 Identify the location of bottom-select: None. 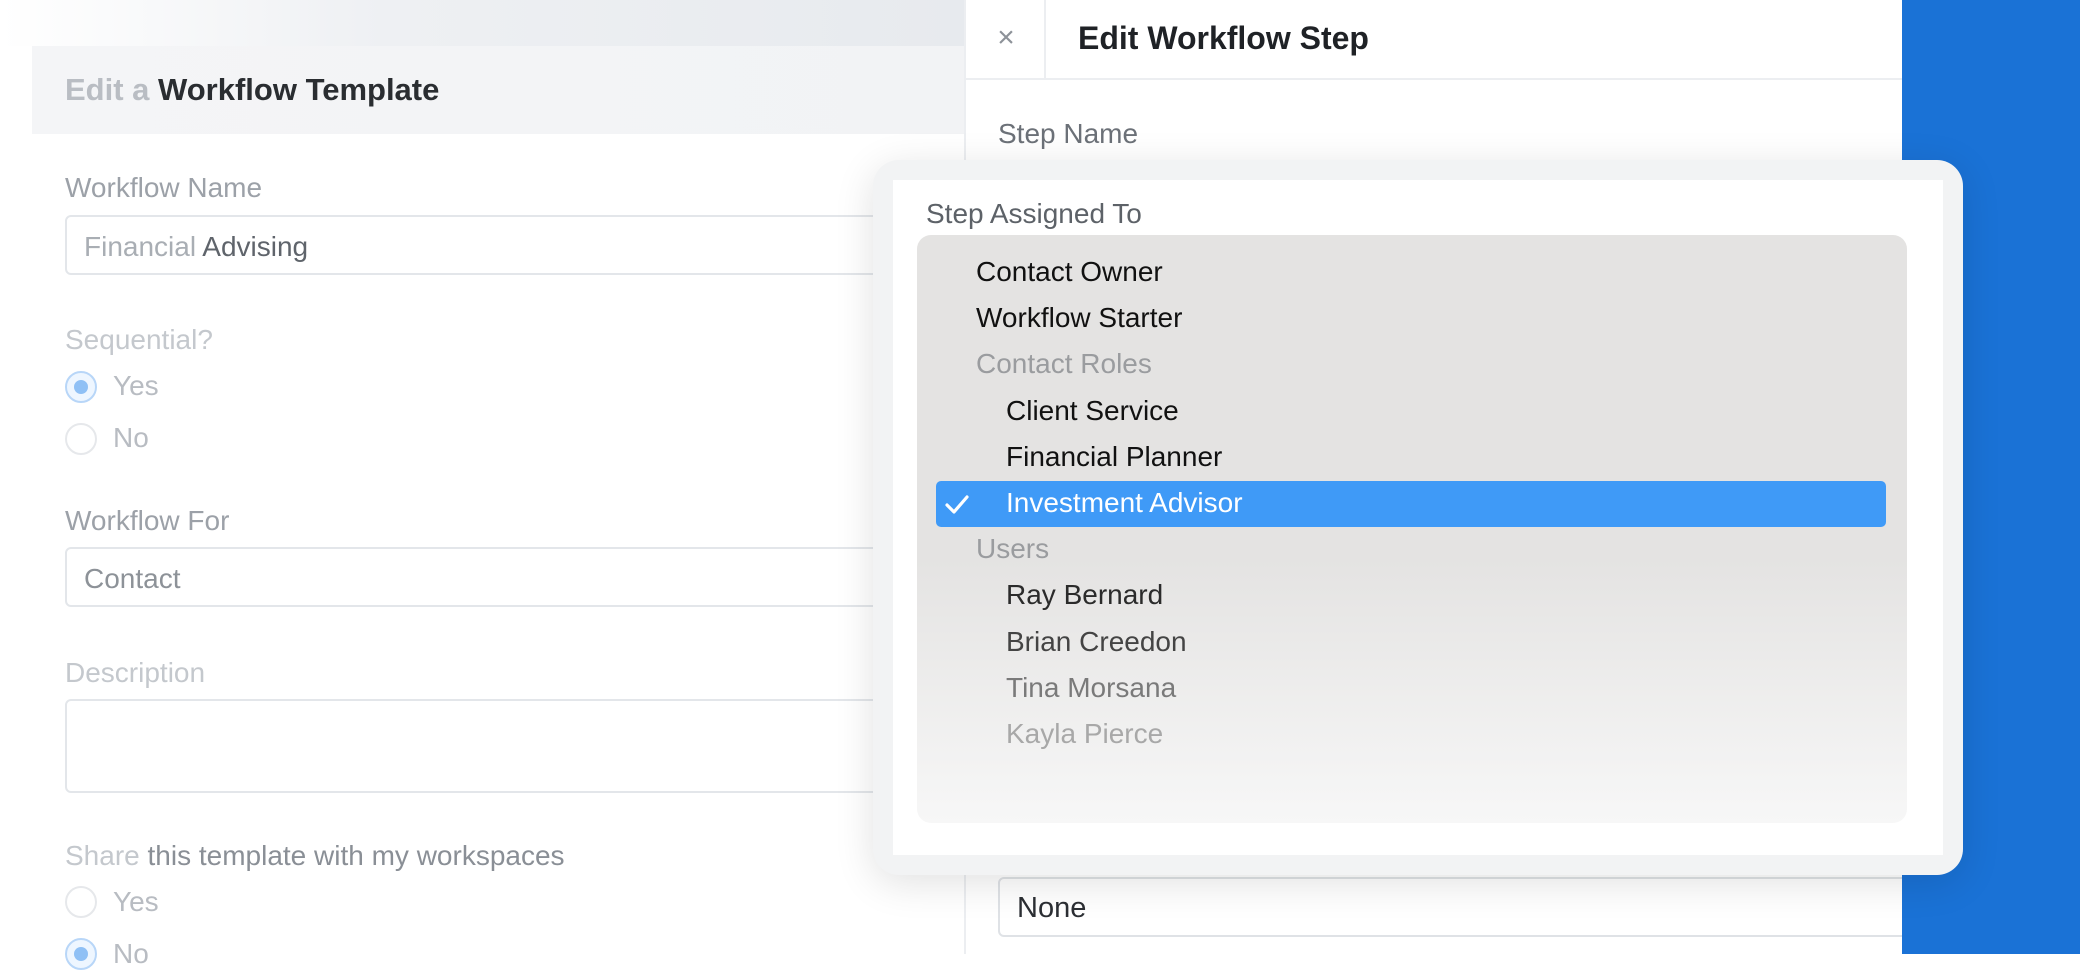
(1463, 907).